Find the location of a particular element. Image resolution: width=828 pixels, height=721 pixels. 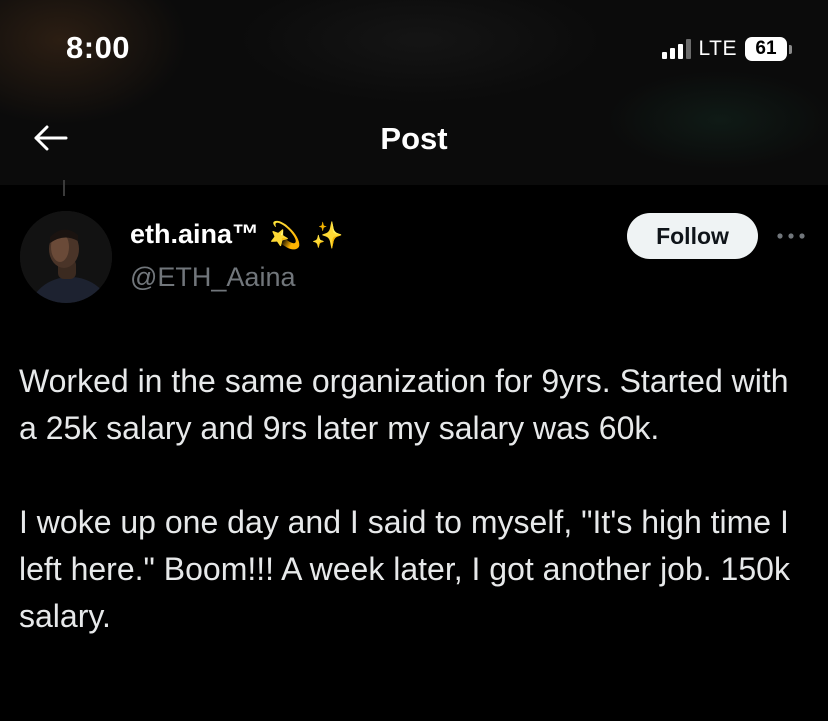

network-type: LTE is located at coordinates (717, 48).